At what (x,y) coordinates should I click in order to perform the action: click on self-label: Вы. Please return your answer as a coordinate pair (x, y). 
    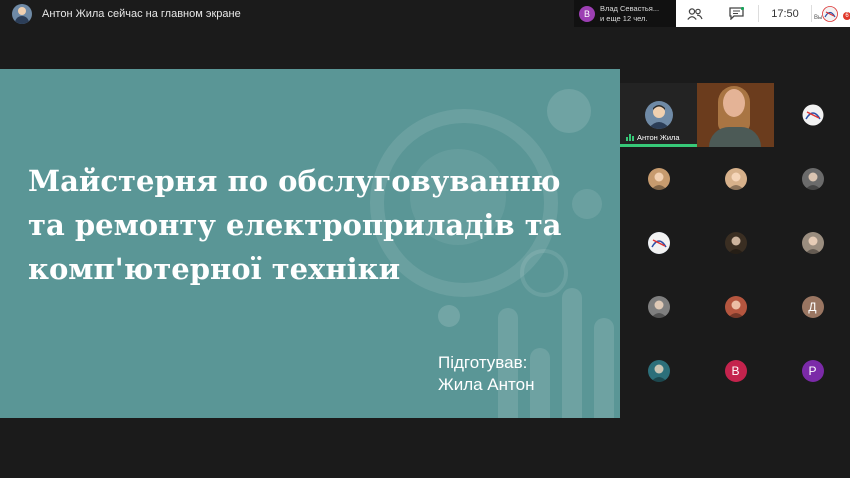
    Looking at the image, I should click on (818, 18).